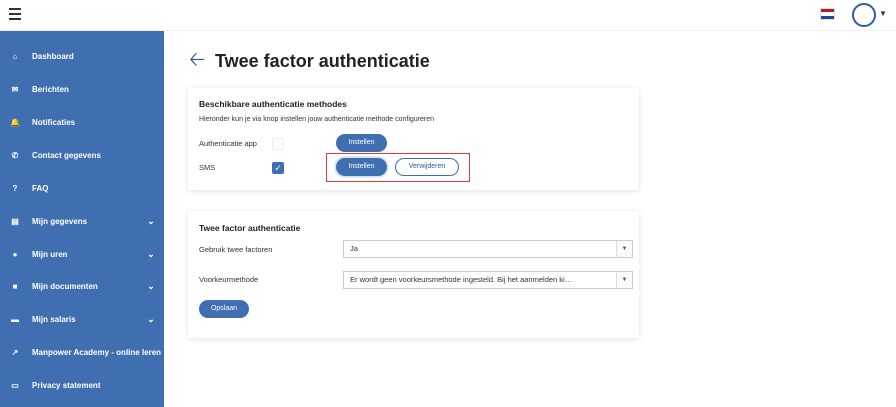 This screenshot has height=407, width=896. I want to click on use-two-factor-select: Ja ▼, so click(488, 249).